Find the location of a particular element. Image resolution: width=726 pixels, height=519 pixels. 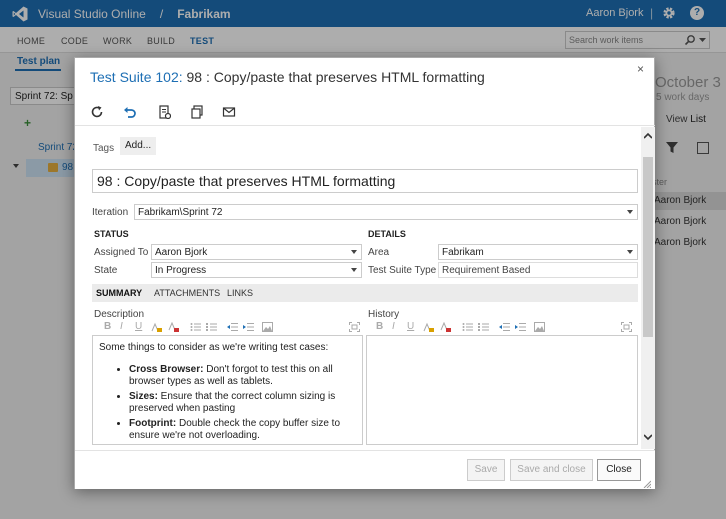

tab-summary: SUMMARY is located at coordinates (119, 293).